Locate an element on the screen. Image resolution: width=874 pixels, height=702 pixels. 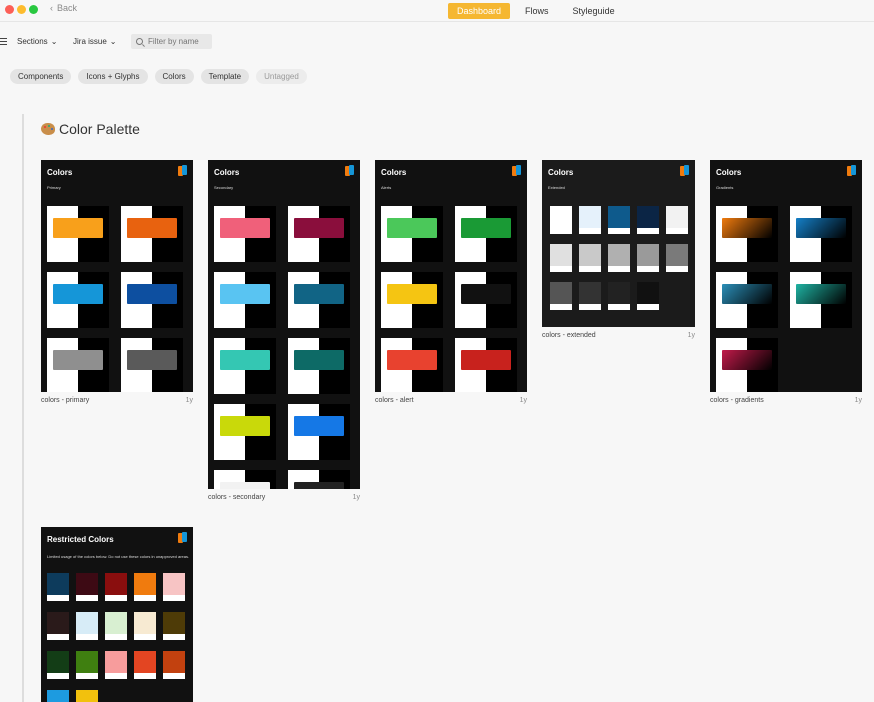
card-title: colors - secondary is located at coordinates (236, 497).